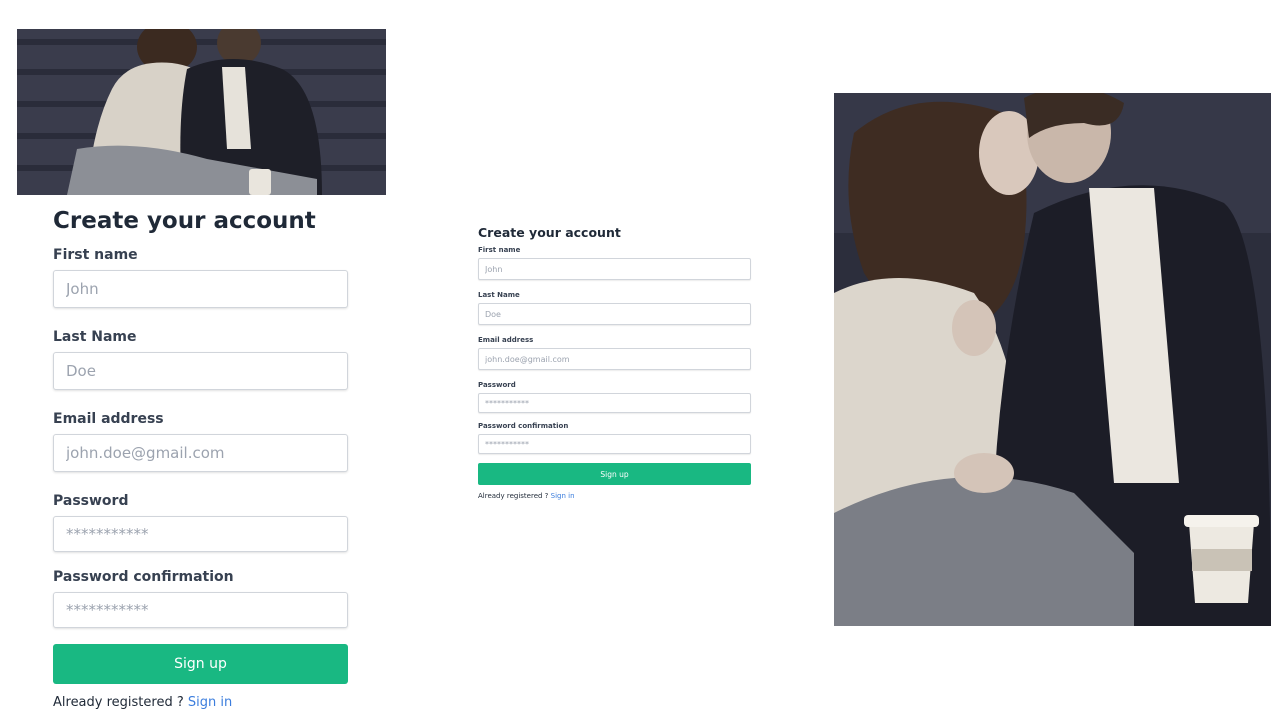 This screenshot has height=720, width=1280. Describe the element at coordinates (499, 250) in the screenshot. I see `first-name-label-small: First name` at that location.